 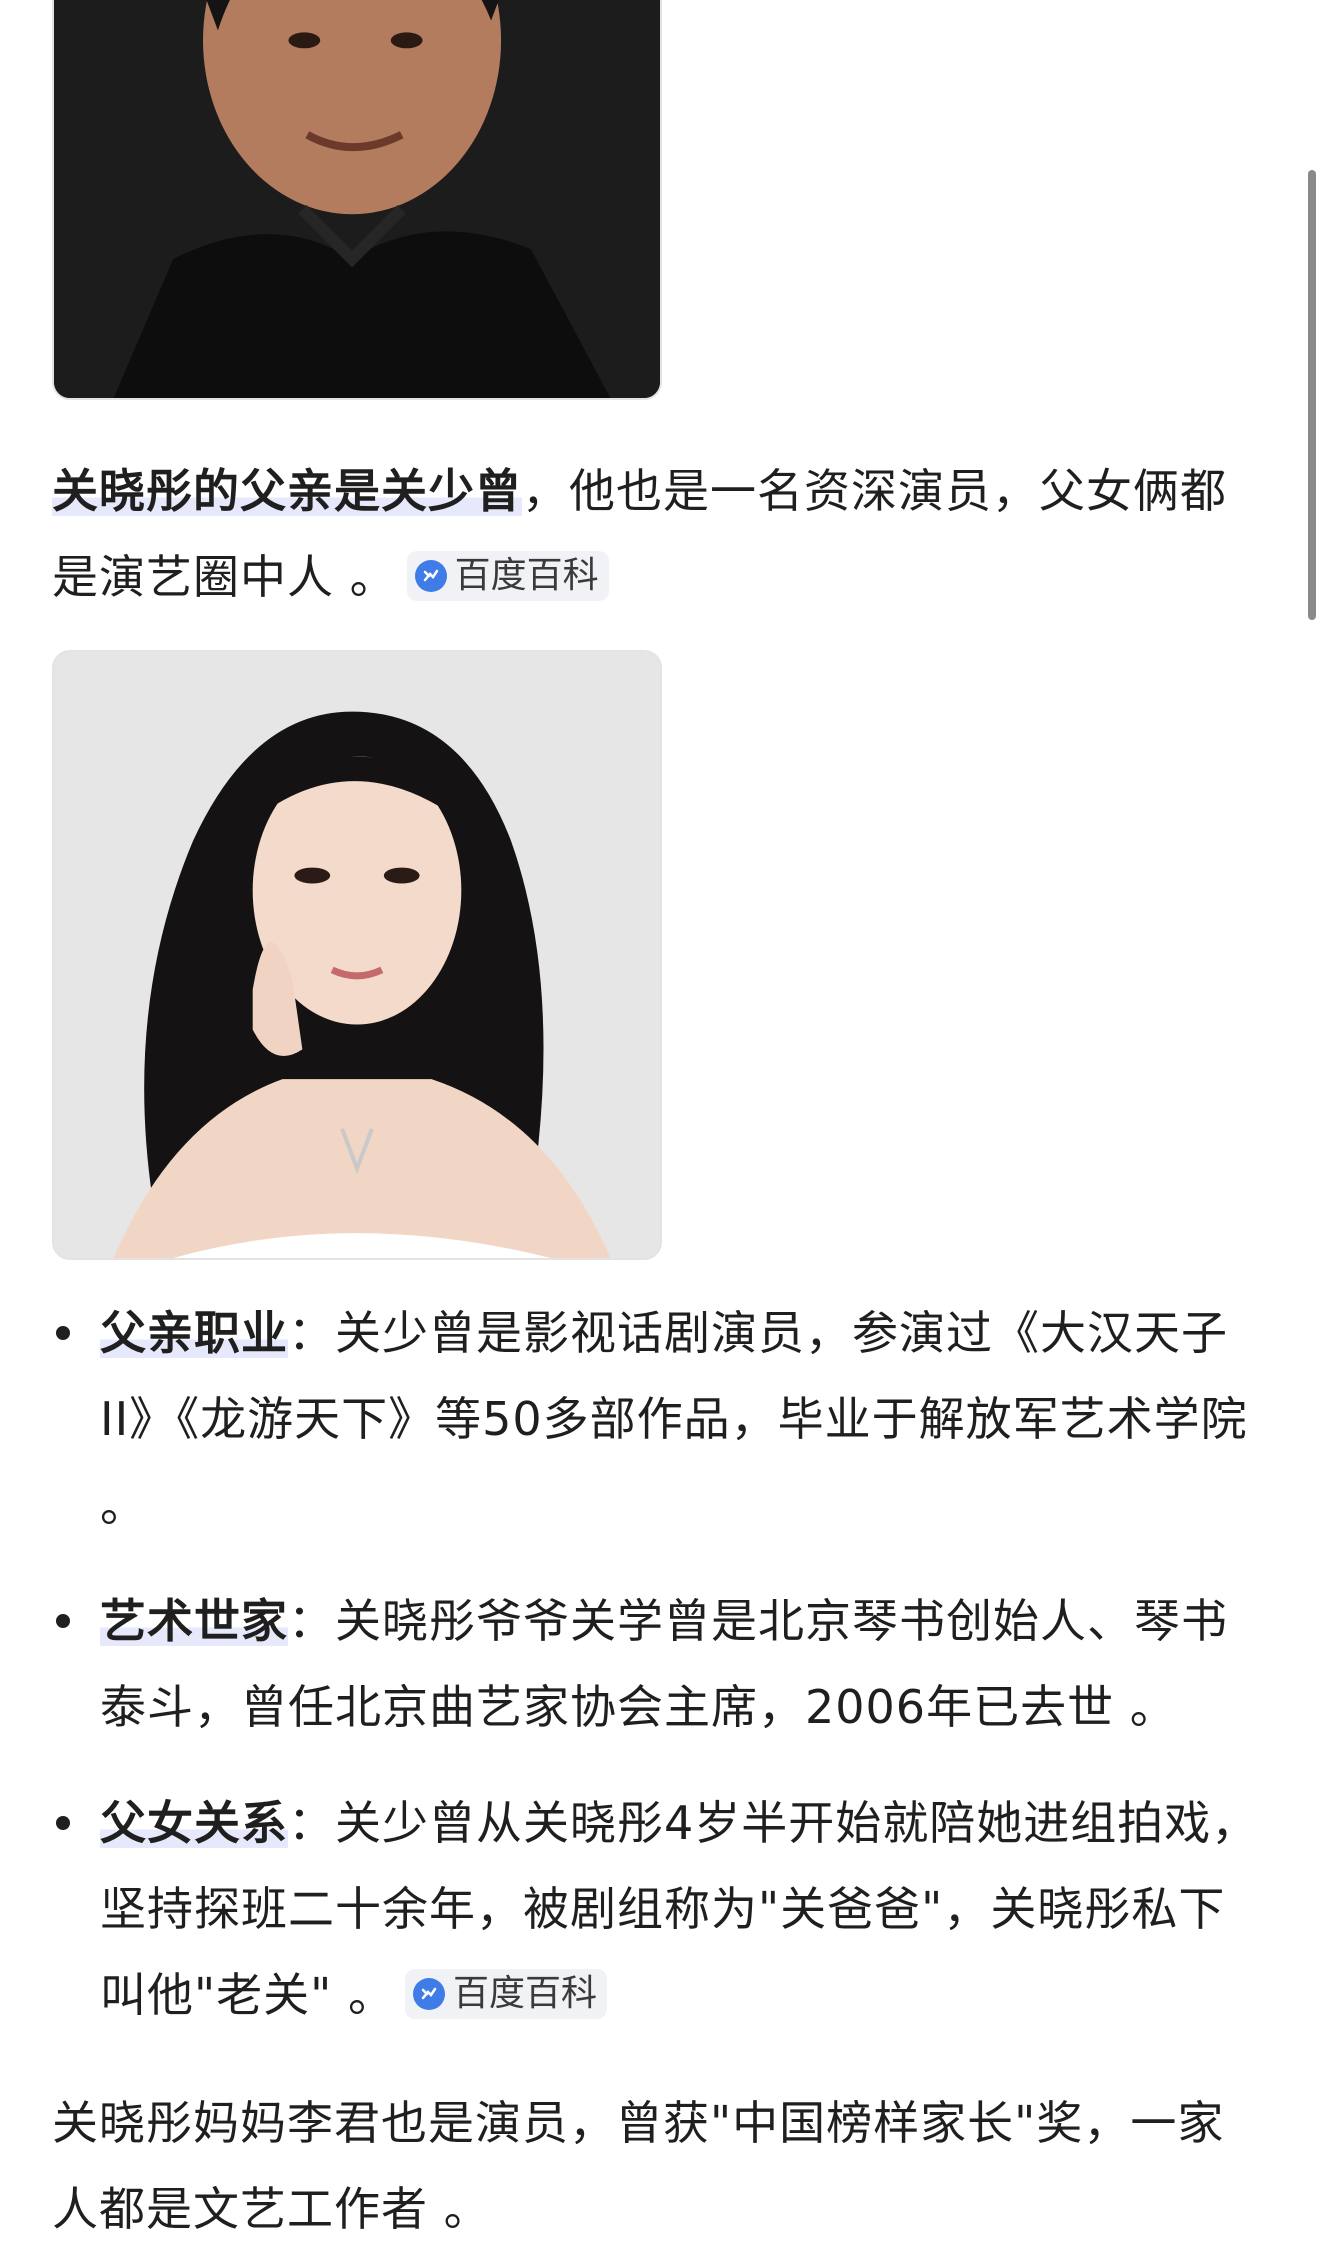 I want to click on outro-paragraph: 关晓彤妈妈李君也是演员，曾获"中国榜样家长"奖，一家人都是文艺工作者 。, so click(x=657, y=2166).